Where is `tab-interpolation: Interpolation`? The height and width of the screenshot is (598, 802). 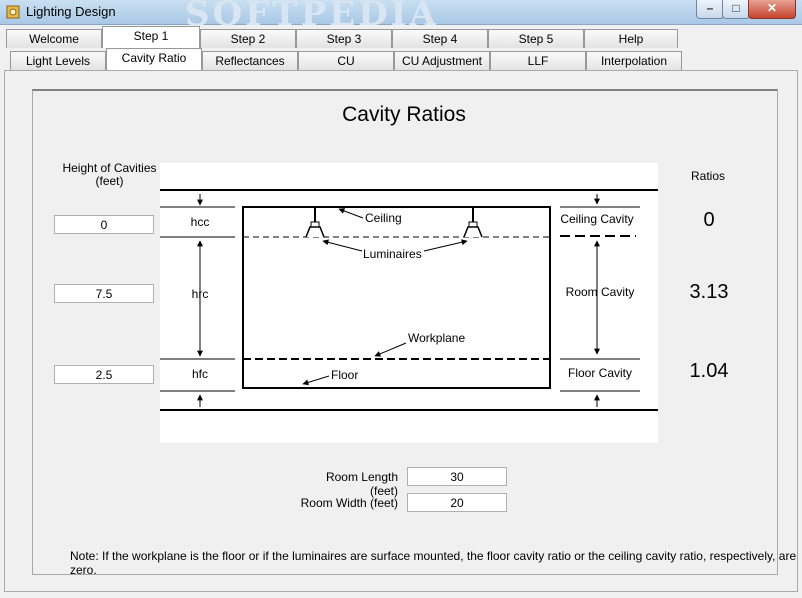 tab-interpolation: Interpolation is located at coordinates (634, 60).